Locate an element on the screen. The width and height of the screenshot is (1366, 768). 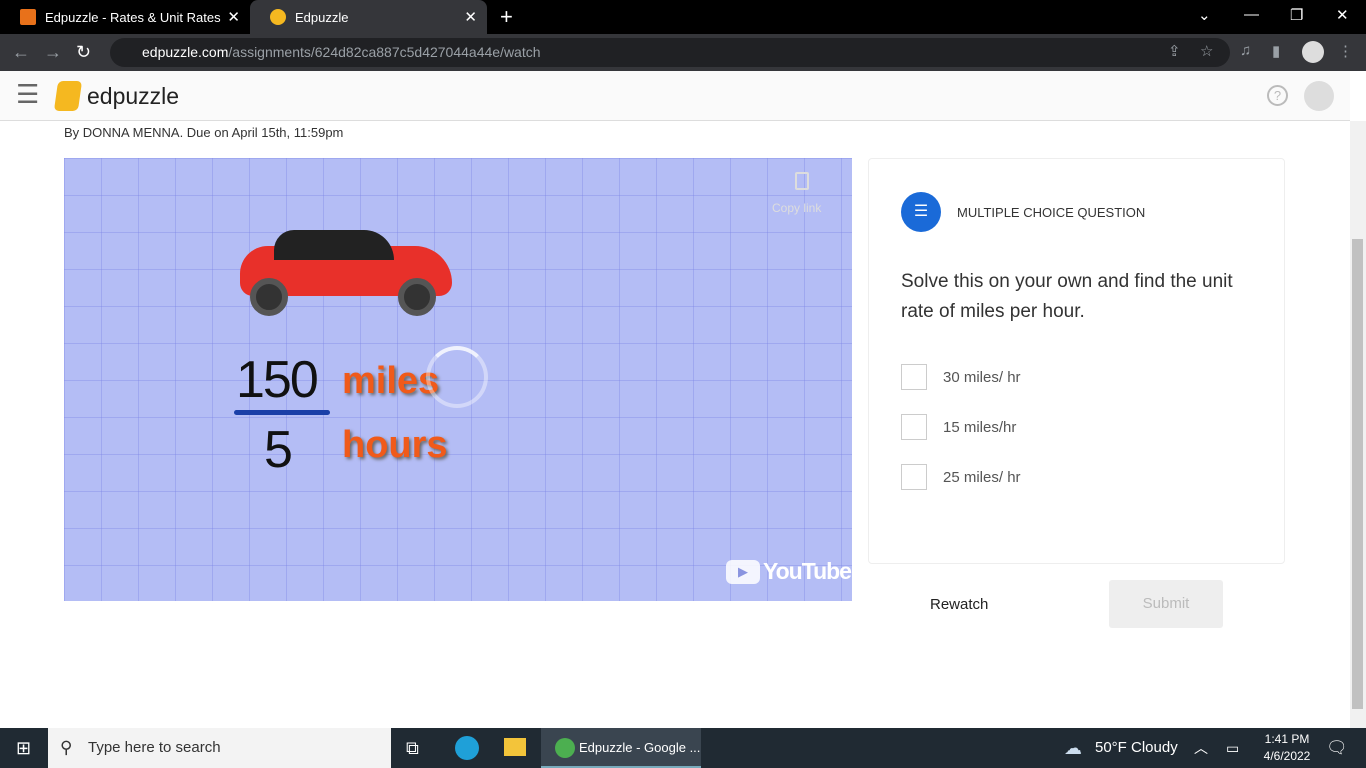
close-window-button: ✕ is located at coordinates (1342, 15).